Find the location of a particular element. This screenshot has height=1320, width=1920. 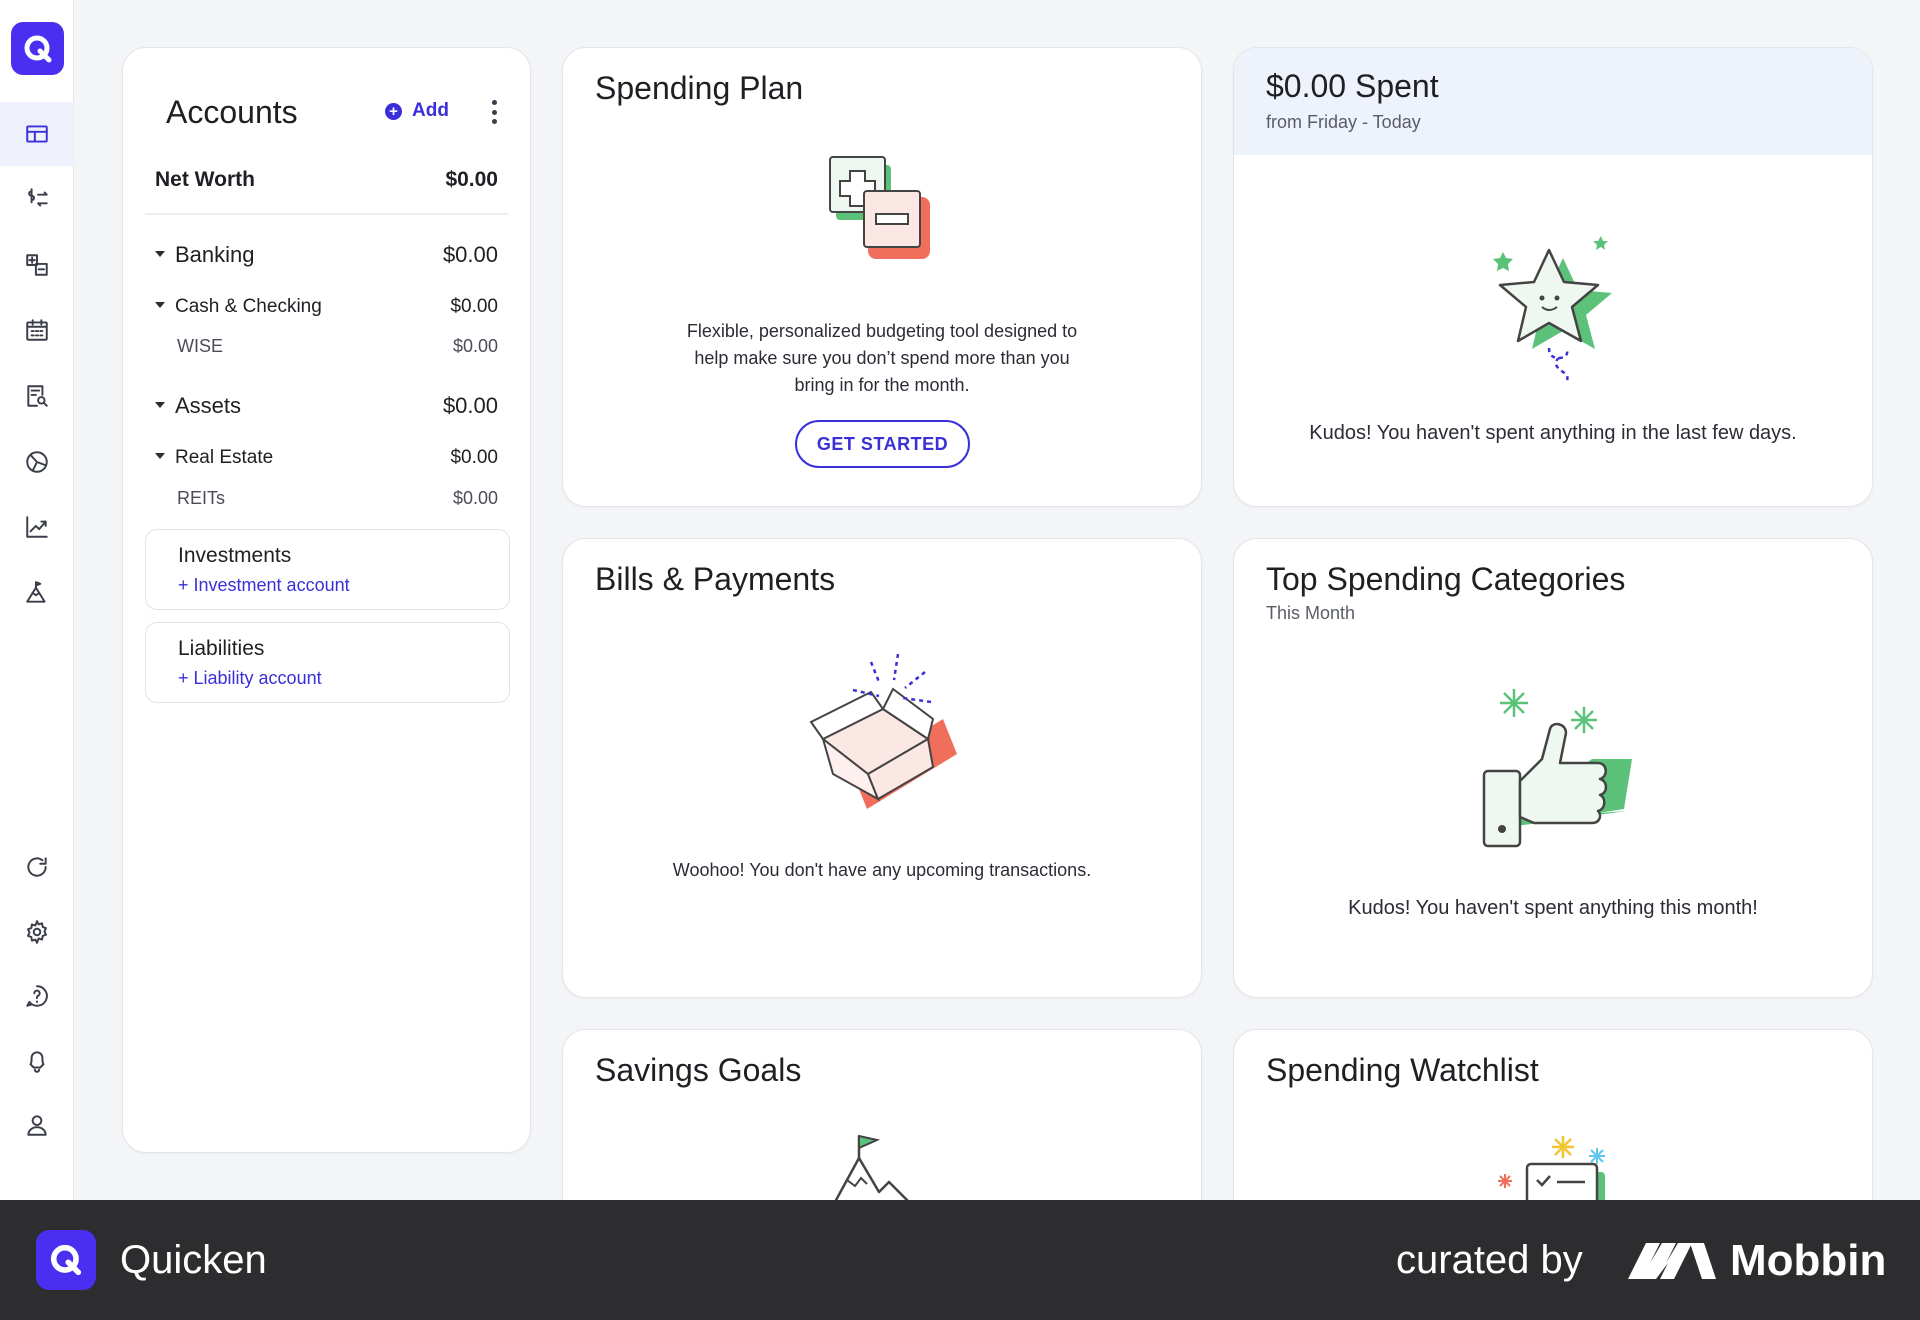

net-worth-value: $0.00 is located at coordinates (471, 179).